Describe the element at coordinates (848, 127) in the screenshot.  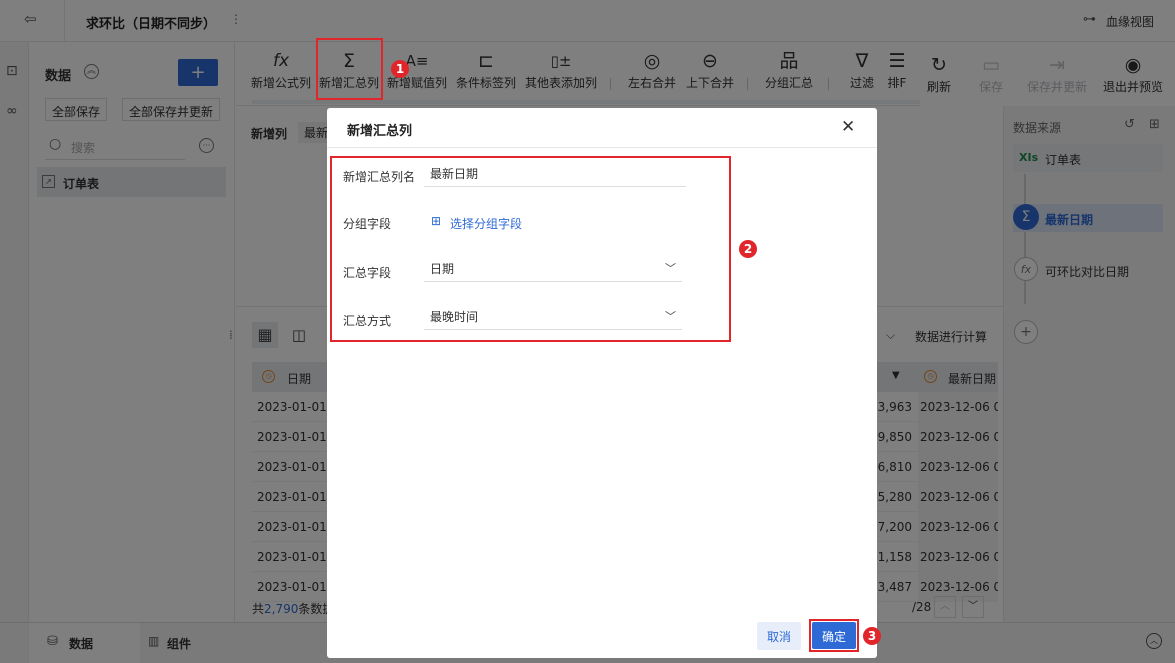
I see `close-icon: ✕` at that location.